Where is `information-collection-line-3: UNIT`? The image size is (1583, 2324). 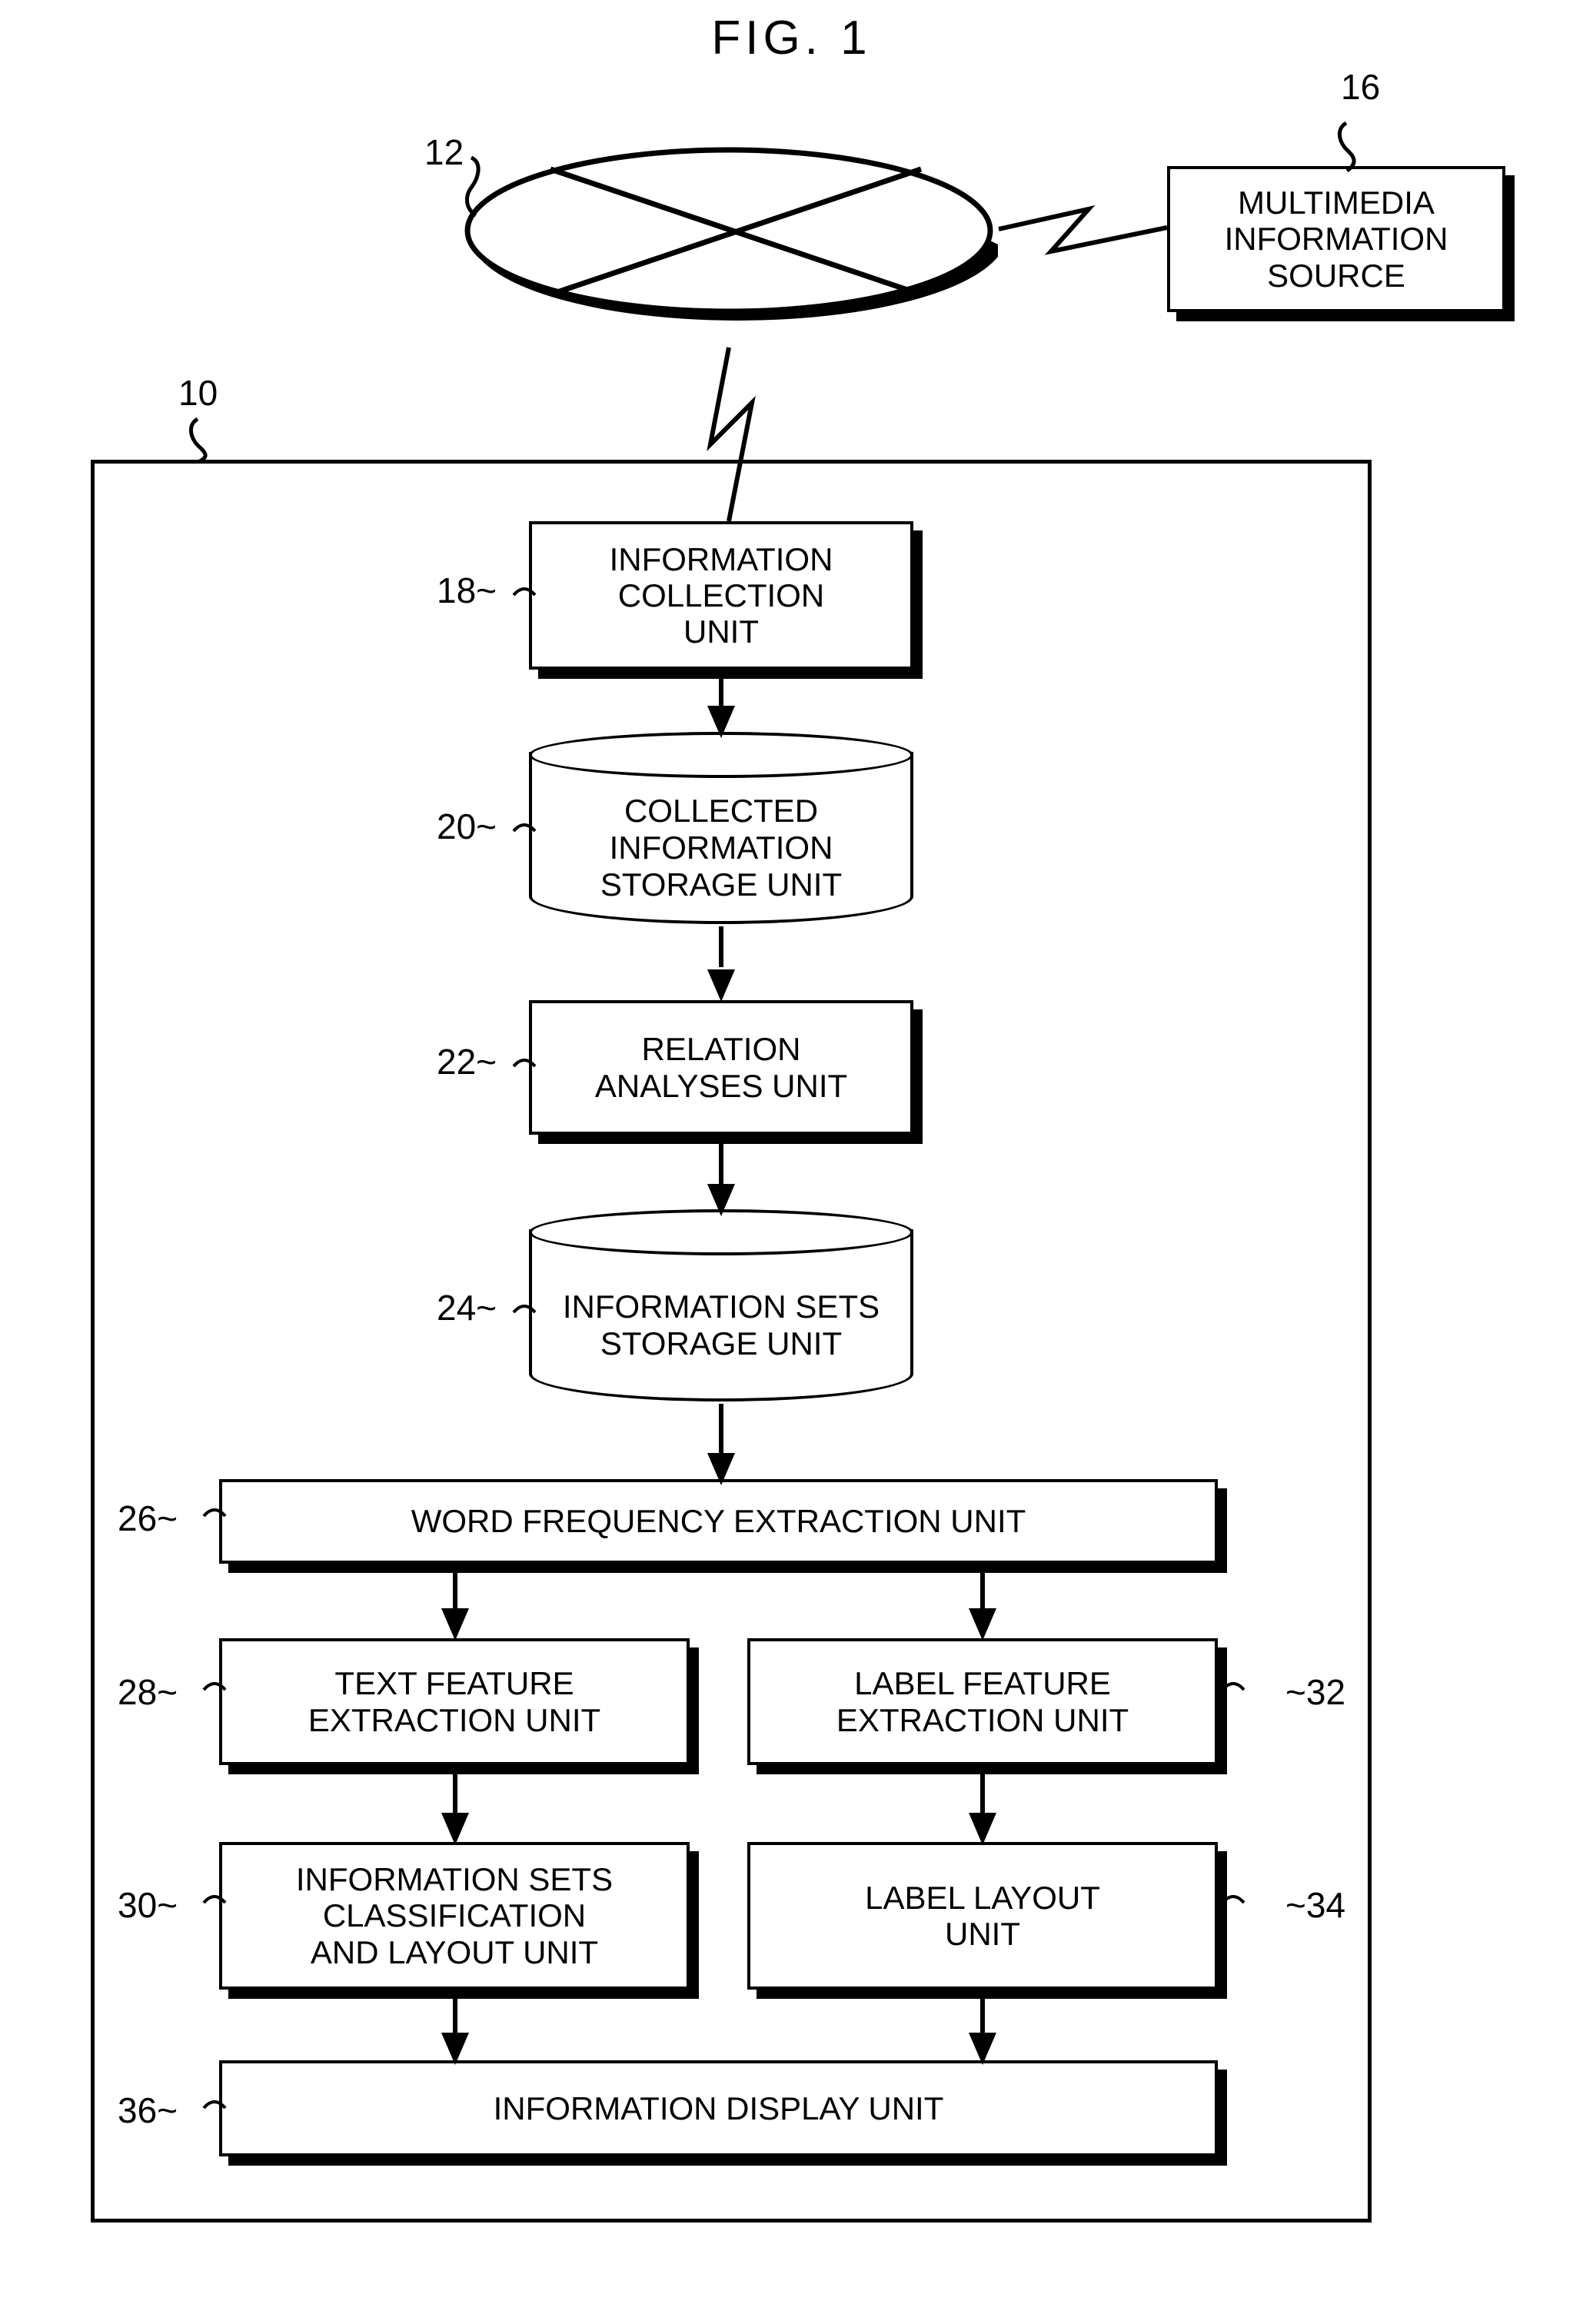
information-collection-line-3: UNIT is located at coordinates (721, 632).